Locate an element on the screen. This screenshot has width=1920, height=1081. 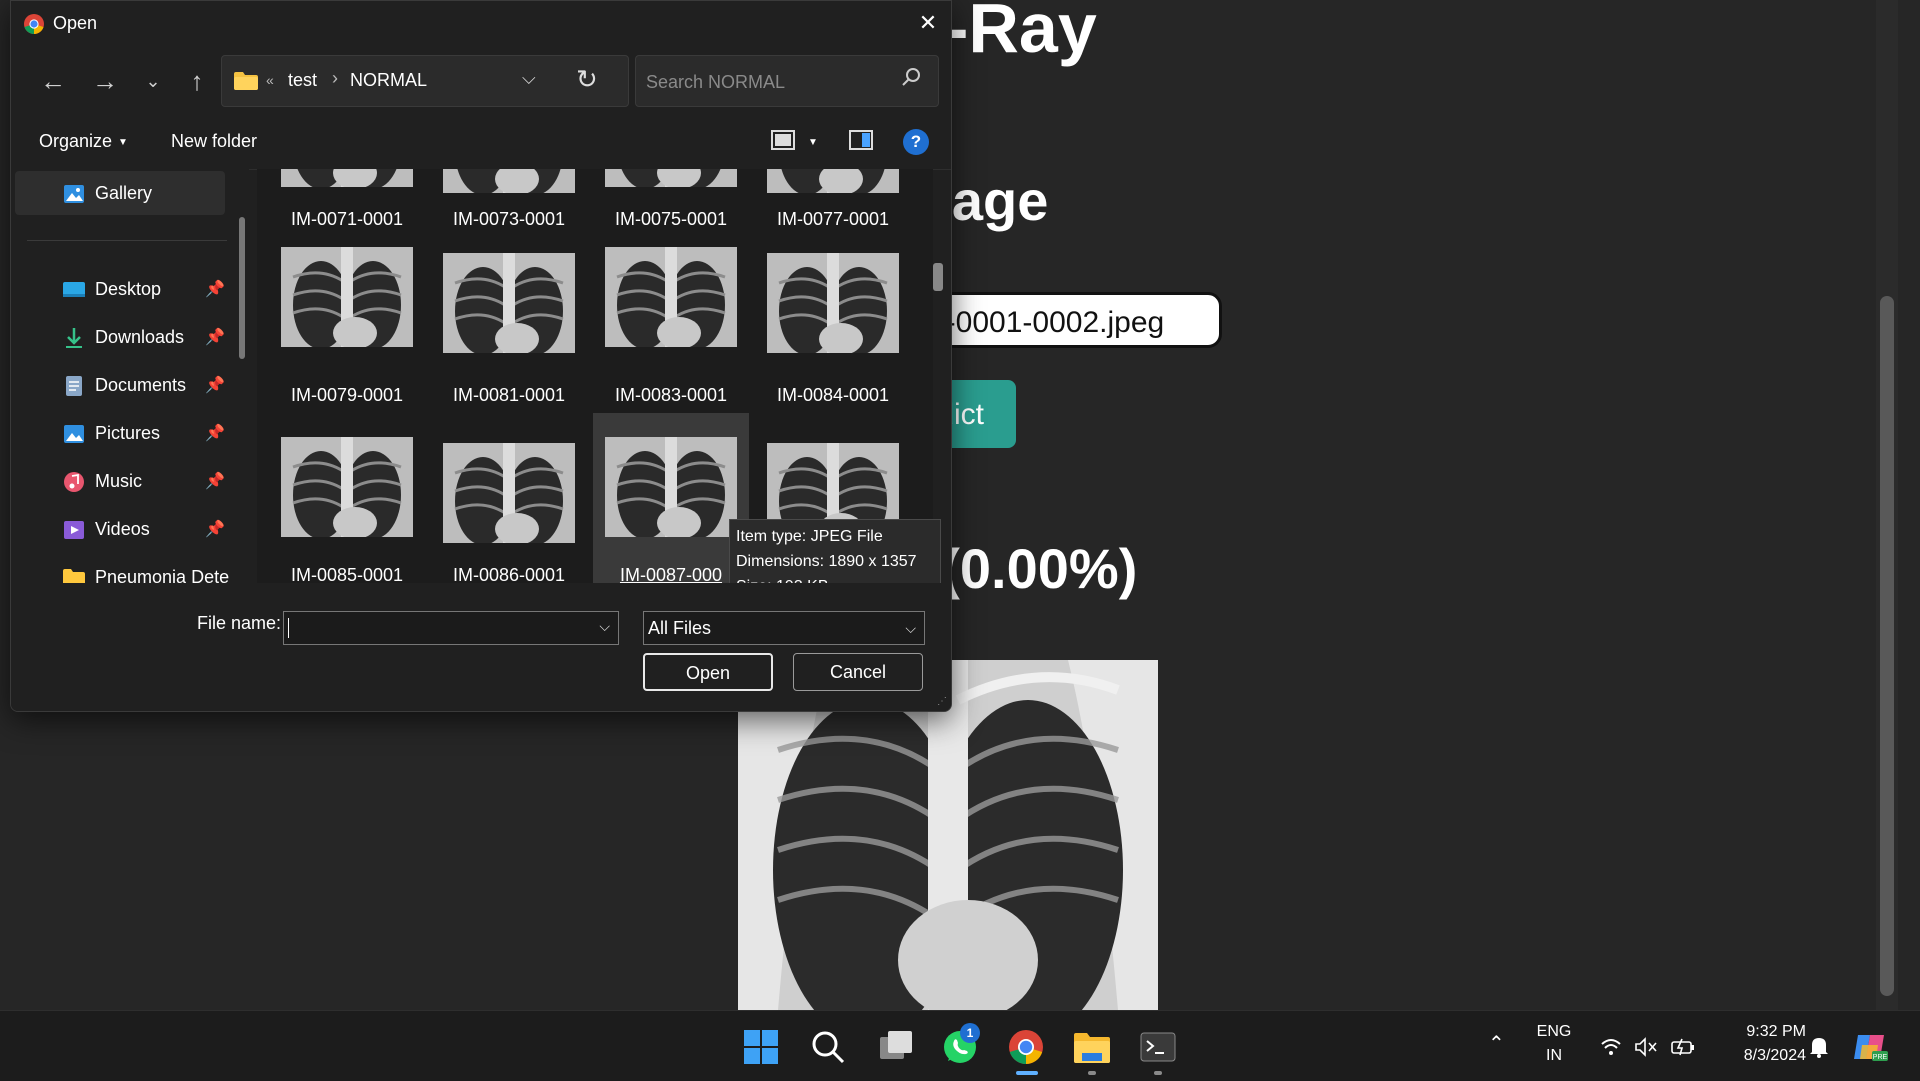
documents-icon is located at coordinates (74, 386).